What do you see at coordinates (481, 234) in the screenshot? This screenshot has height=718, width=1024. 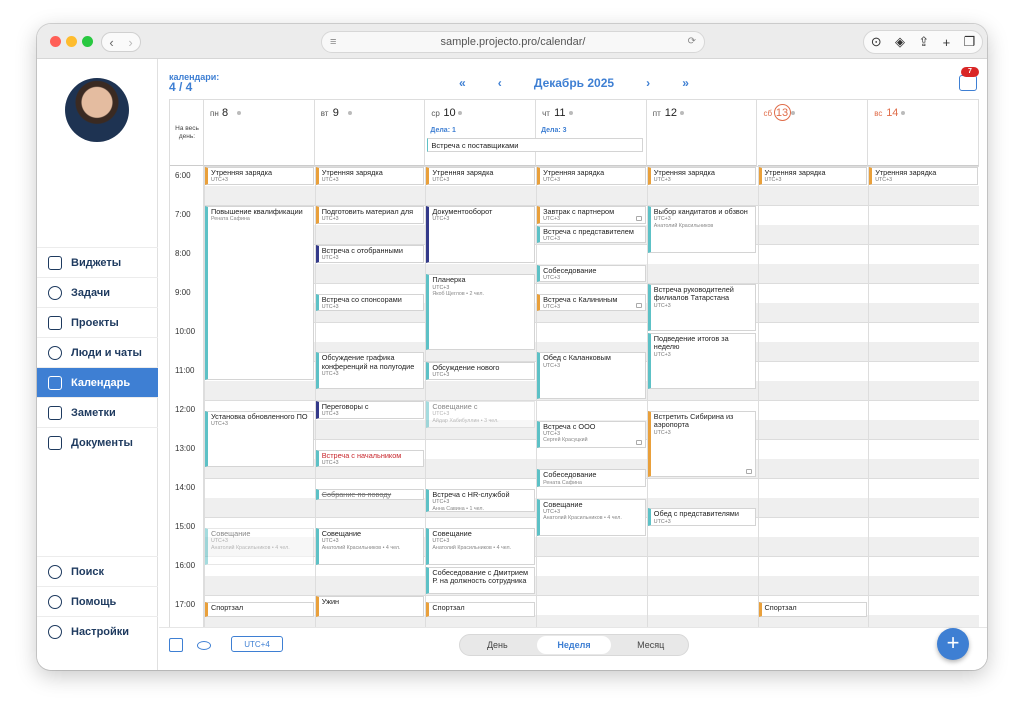 I see `calendar-event: Документооборот UTC+3` at bounding box center [481, 234].